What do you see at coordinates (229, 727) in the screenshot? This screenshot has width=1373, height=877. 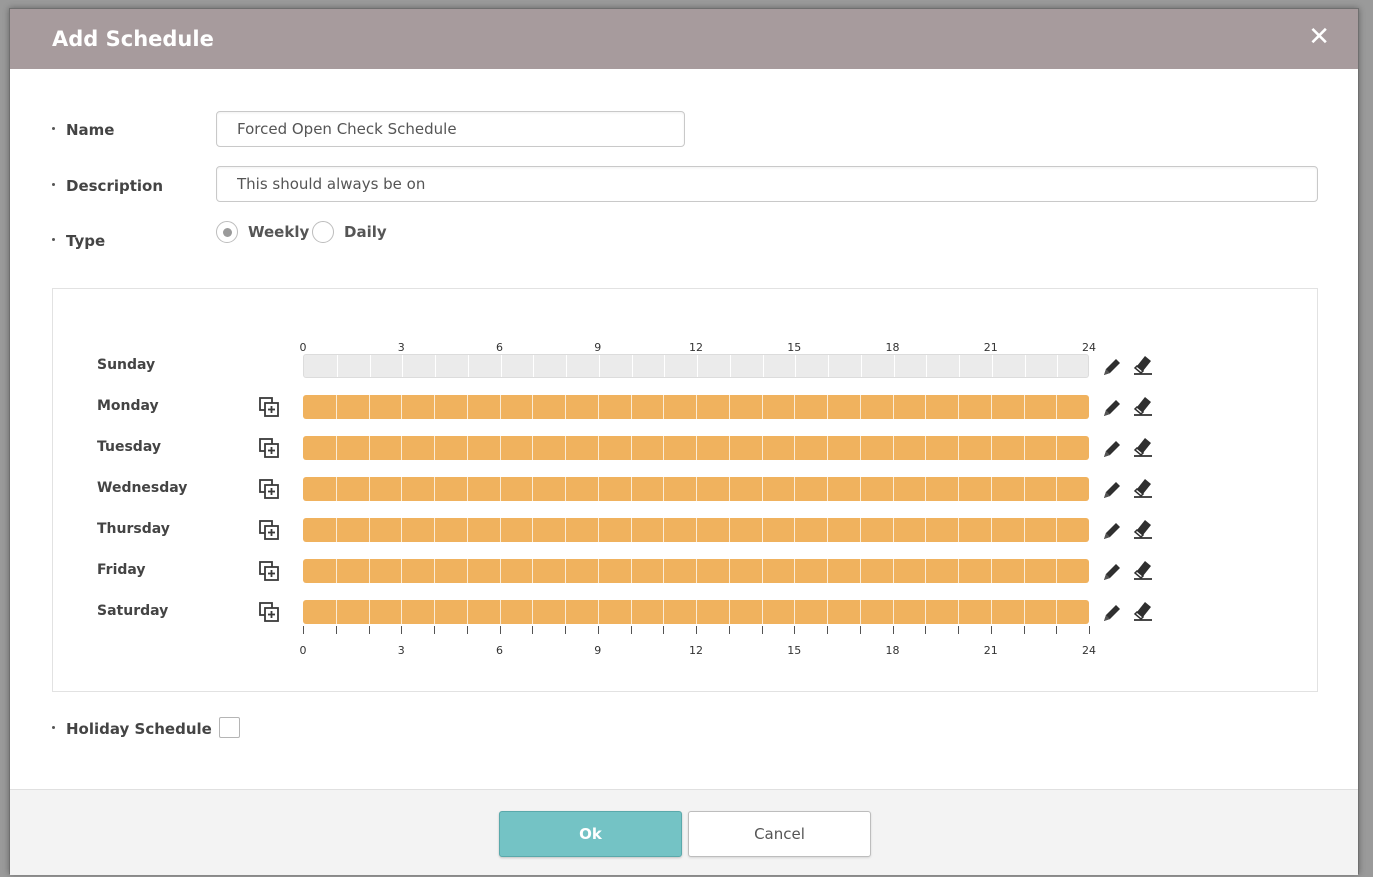 I see `holiday-schedule-checkbox` at bounding box center [229, 727].